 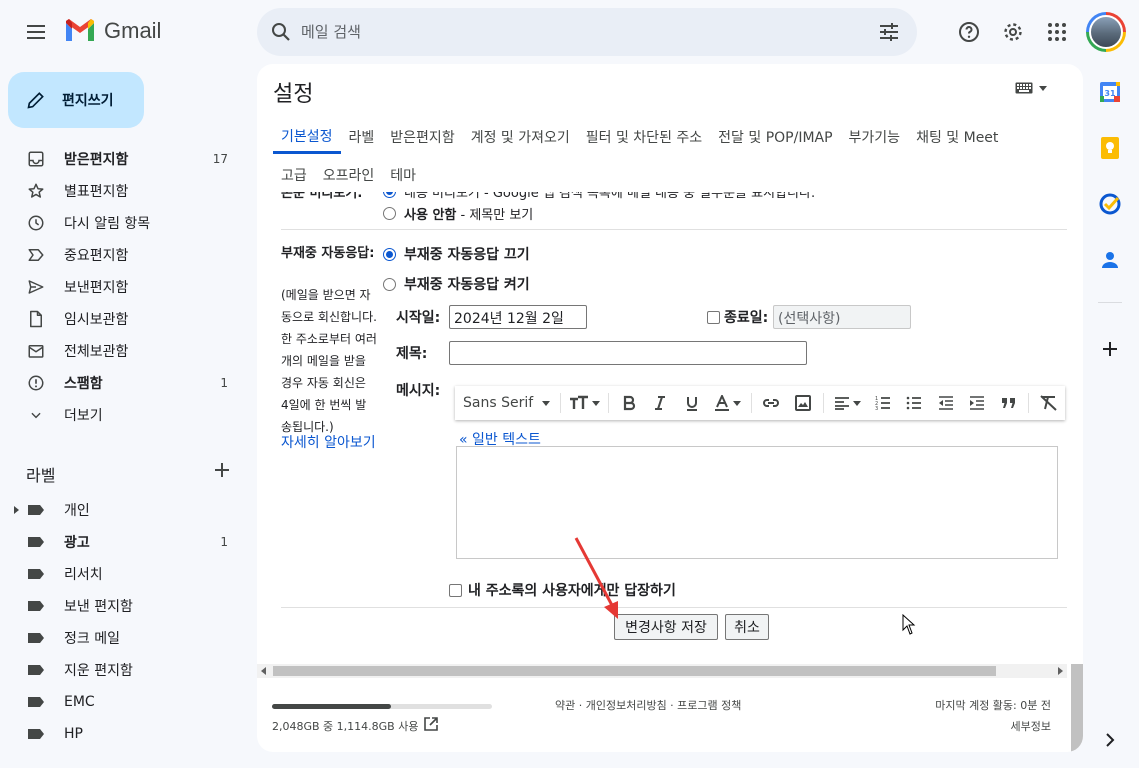 What do you see at coordinates (389, 195) in the screenshot?
I see `preview-on-radio` at bounding box center [389, 195].